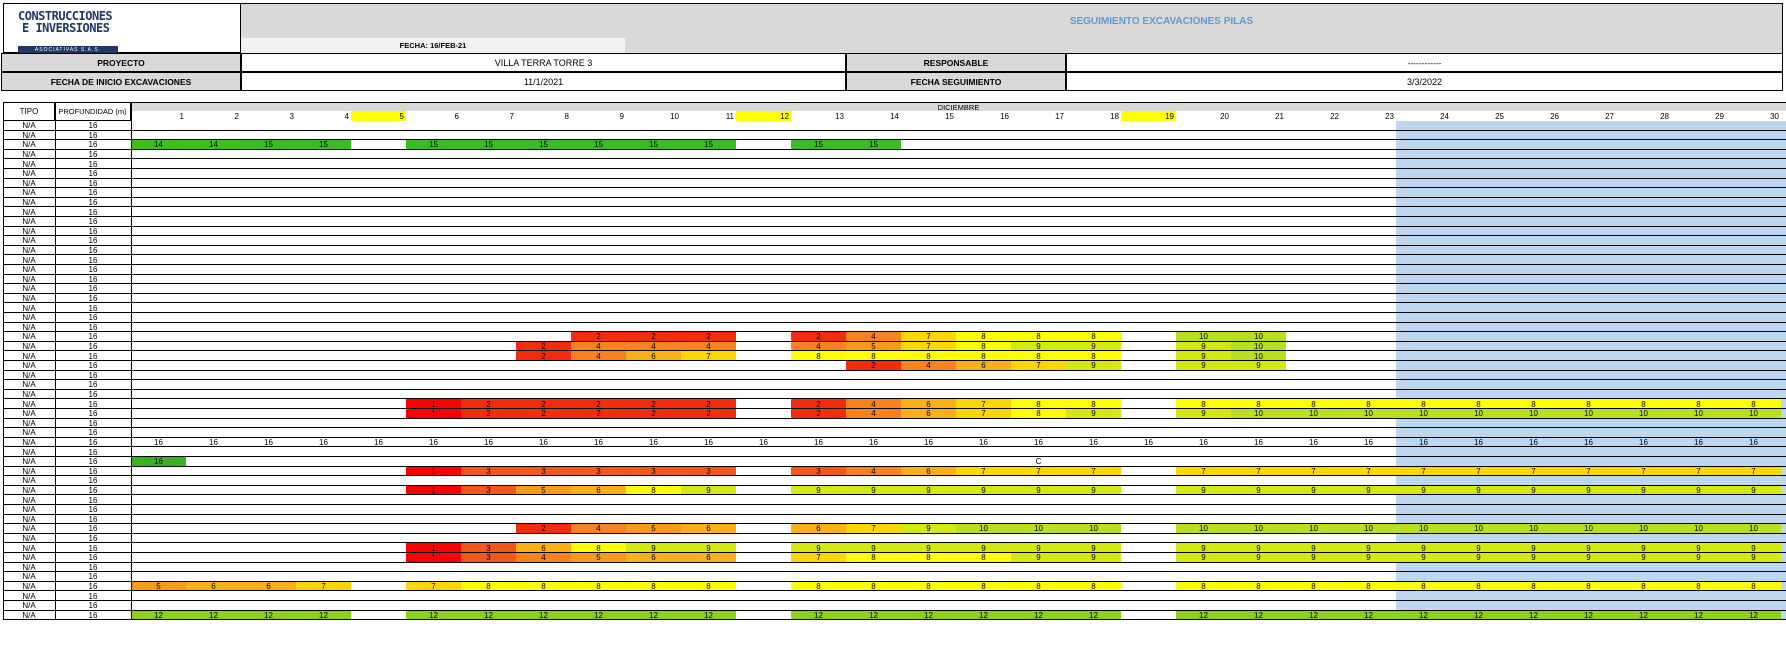 The height and width of the screenshot is (672, 1786). Describe the element at coordinates (1059, 116) in the screenshot. I see `day-header-17: 17` at that location.